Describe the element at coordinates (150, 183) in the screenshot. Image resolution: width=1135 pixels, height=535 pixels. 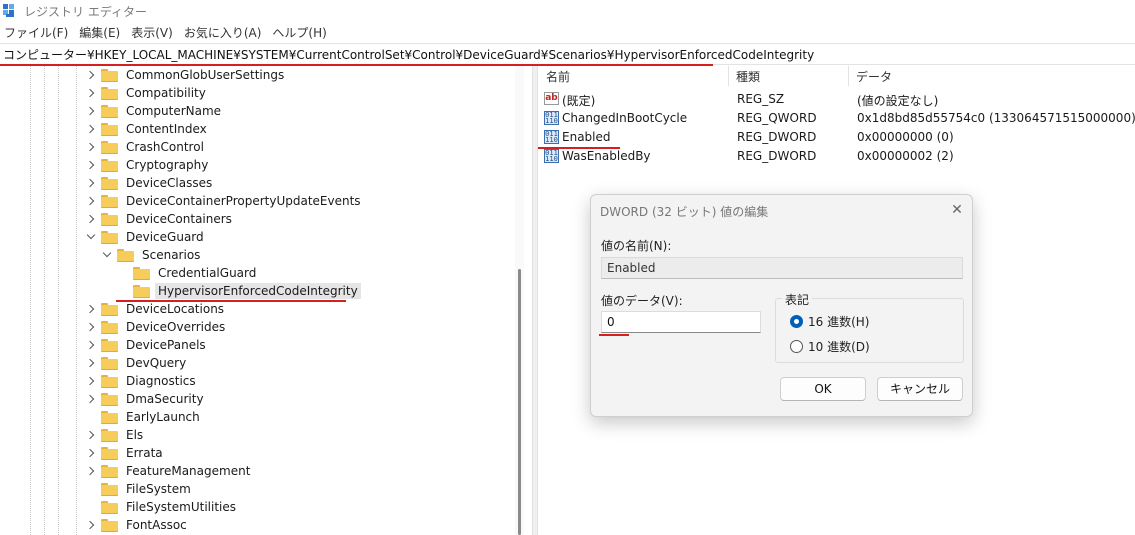
I see `tree-item-deviceclasses: DeviceClasses` at that location.